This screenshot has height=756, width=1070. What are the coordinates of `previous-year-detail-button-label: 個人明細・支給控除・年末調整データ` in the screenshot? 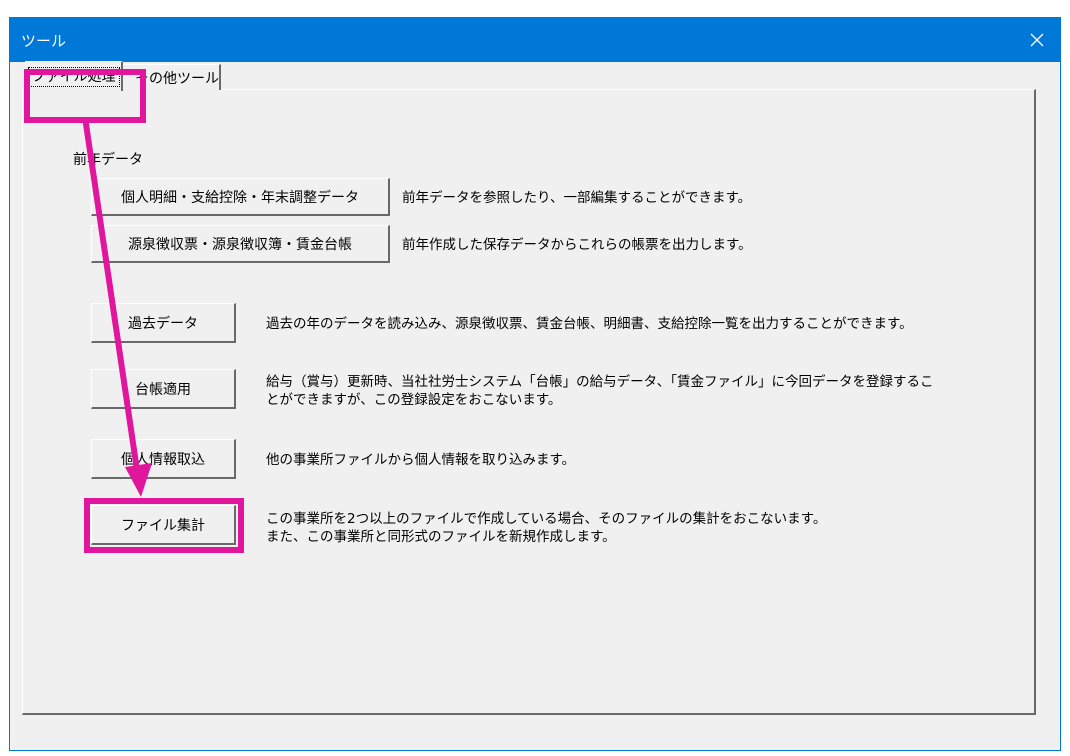 It's located at (240, 197).